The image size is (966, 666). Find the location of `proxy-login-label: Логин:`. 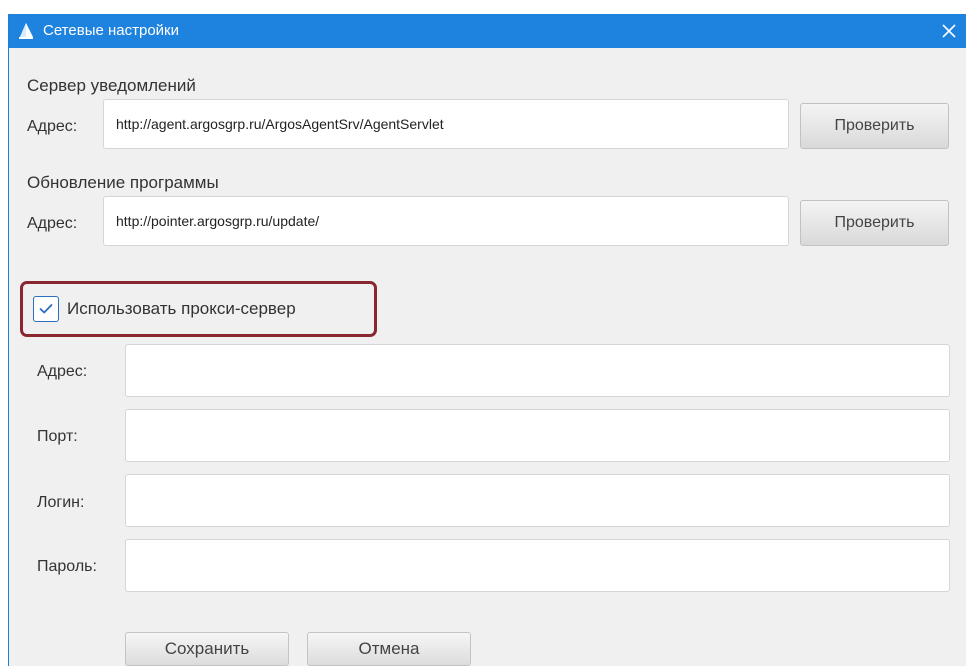

proxy-login-label: Логин: is located at coordinates (61, 502).